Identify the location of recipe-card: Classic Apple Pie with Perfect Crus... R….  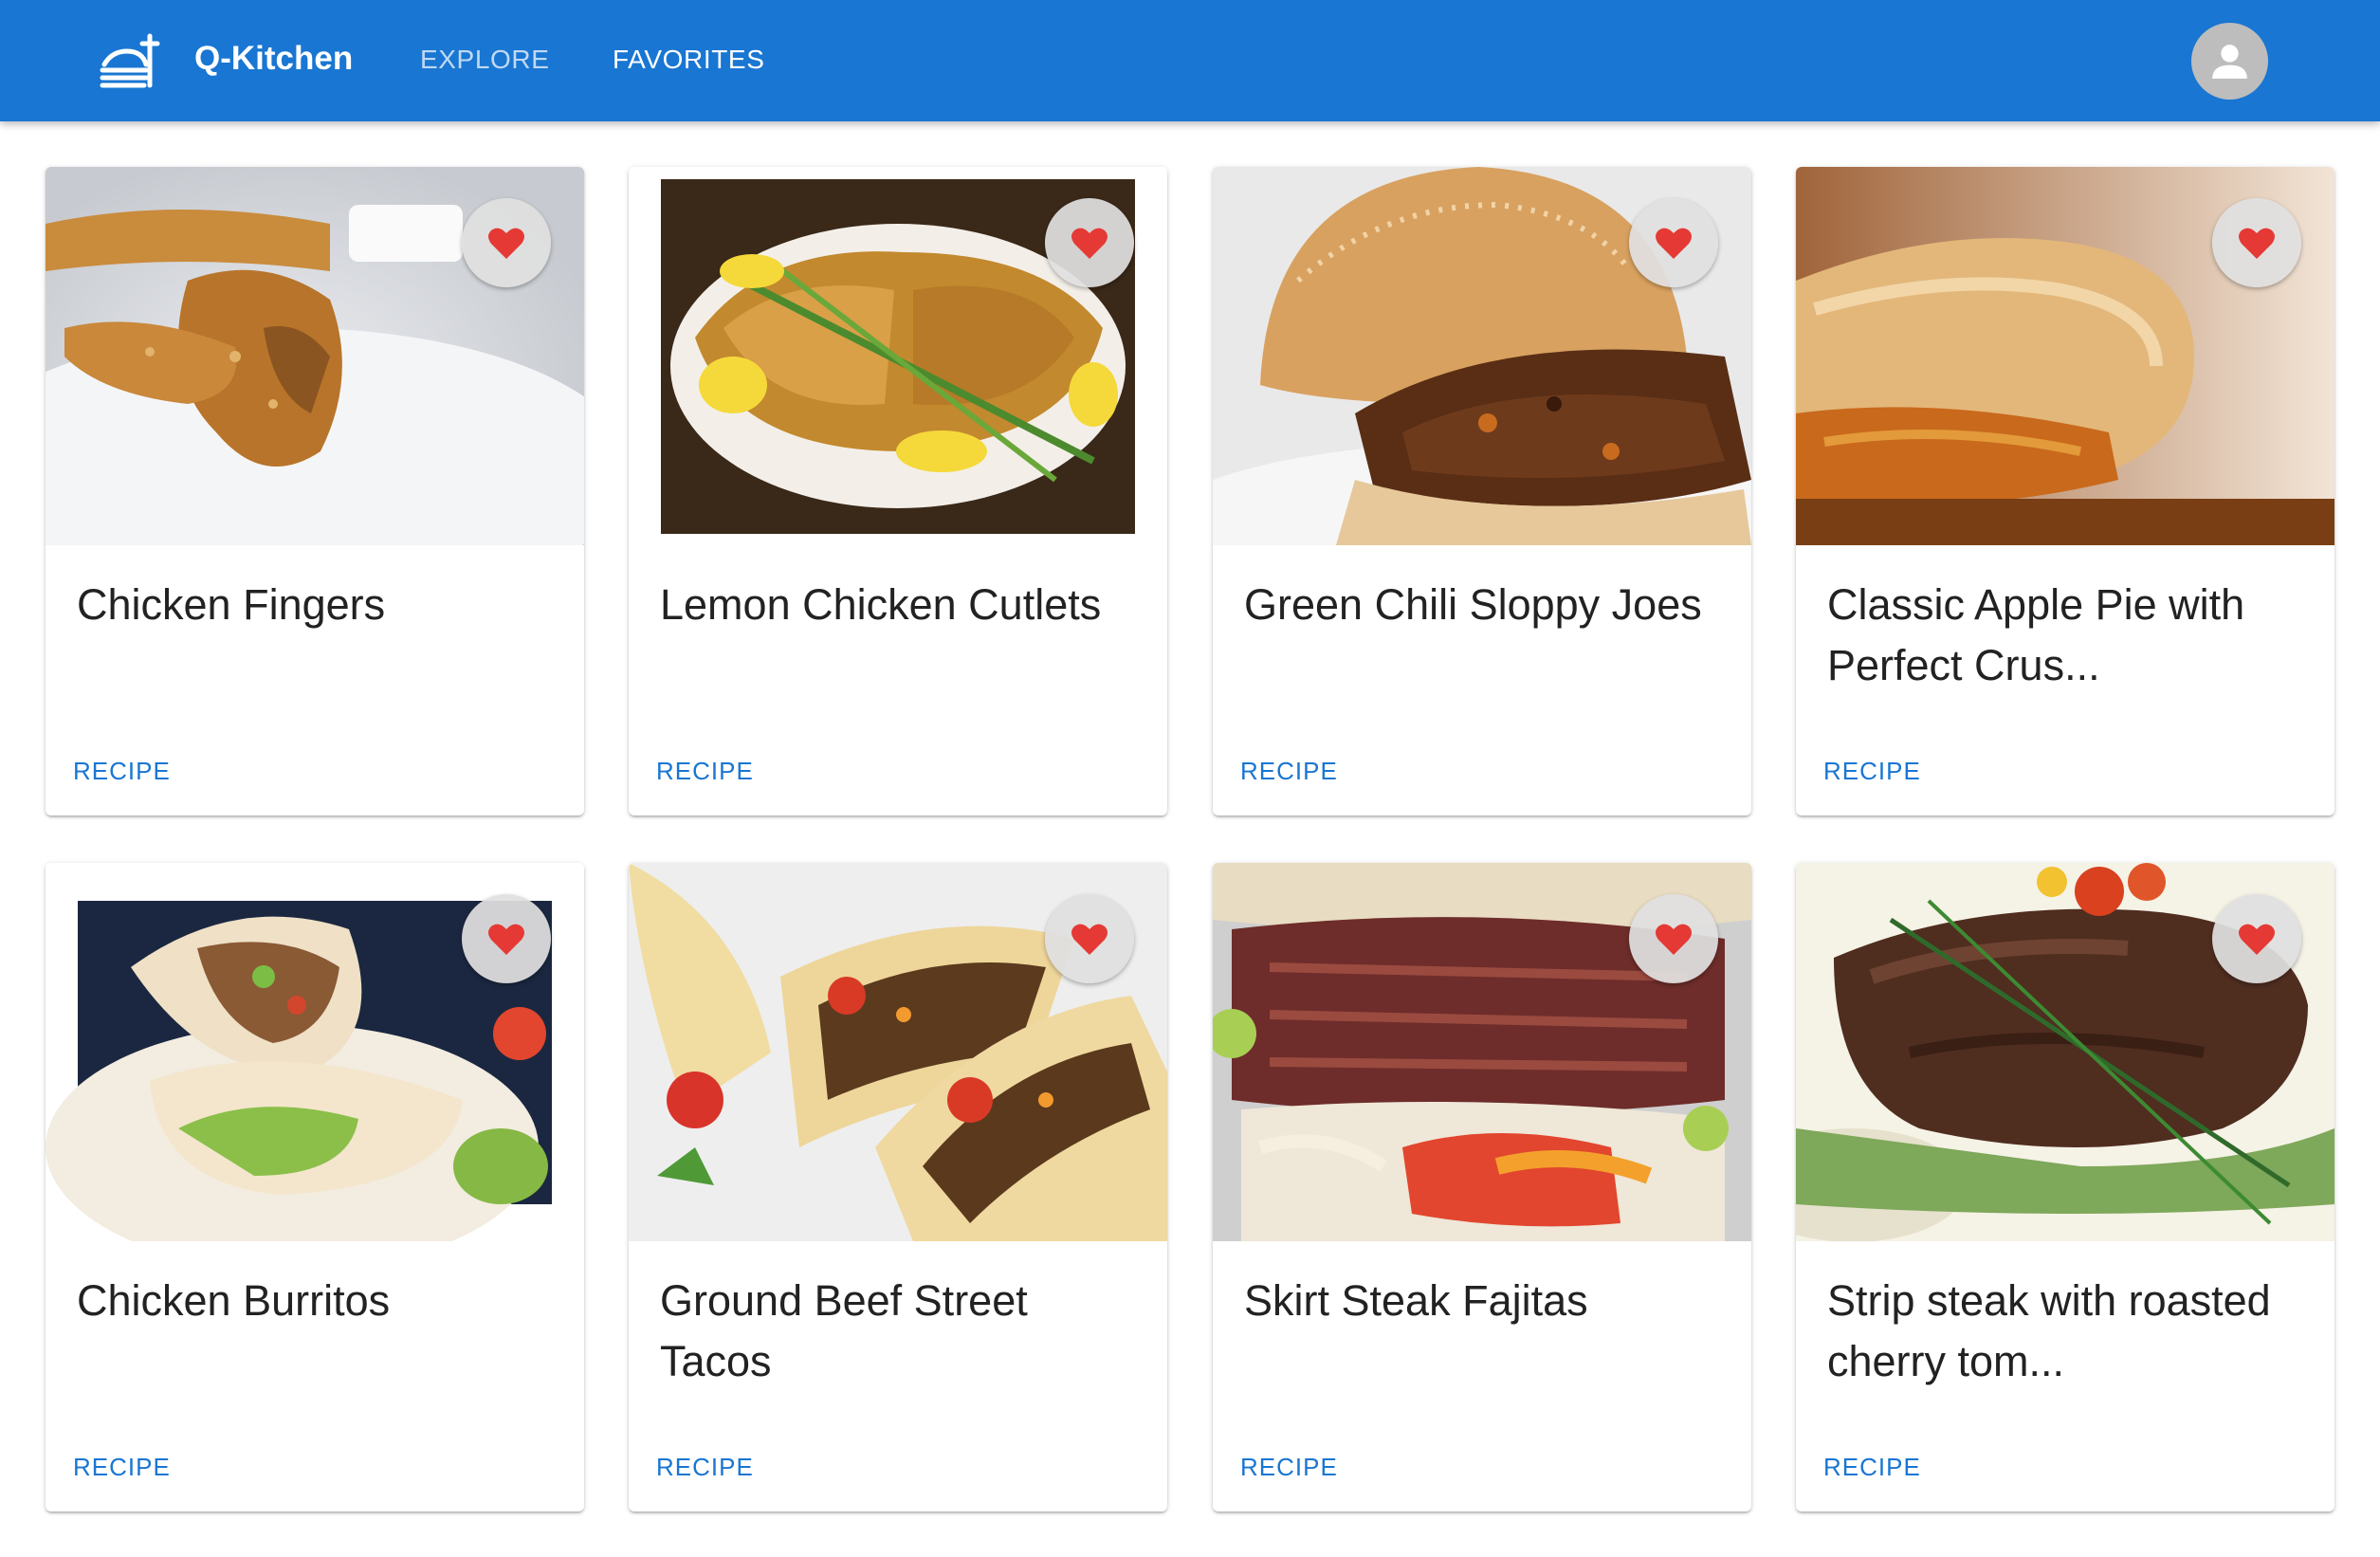
(2065, 491).